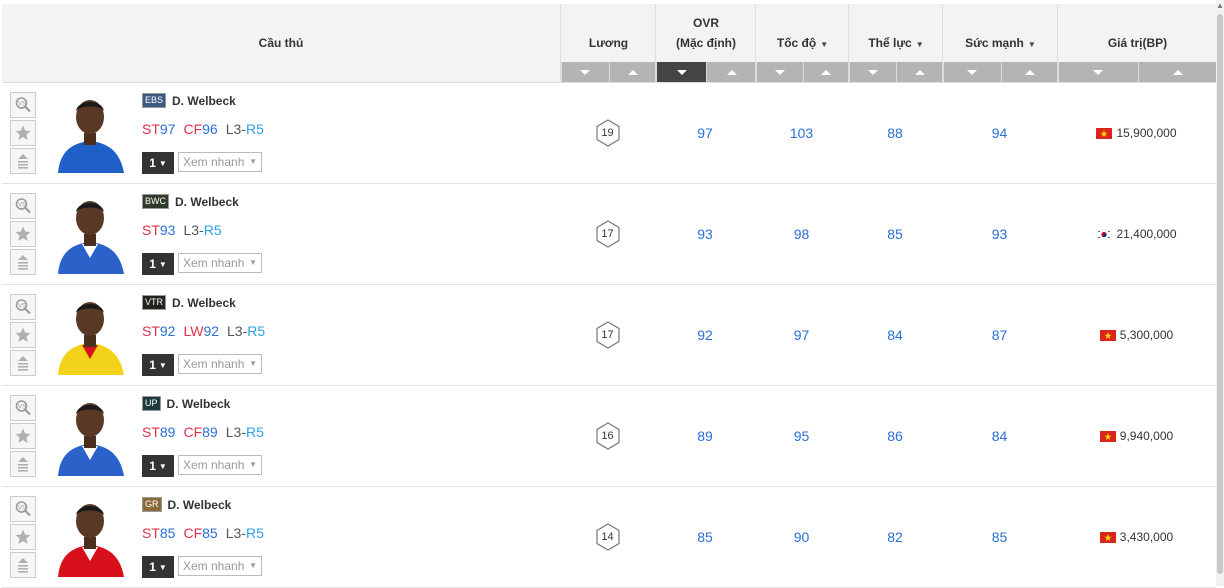 This screenshot has width=1224, height=588. I want to click on ovr-sort-desc-button, so click(681, 72).